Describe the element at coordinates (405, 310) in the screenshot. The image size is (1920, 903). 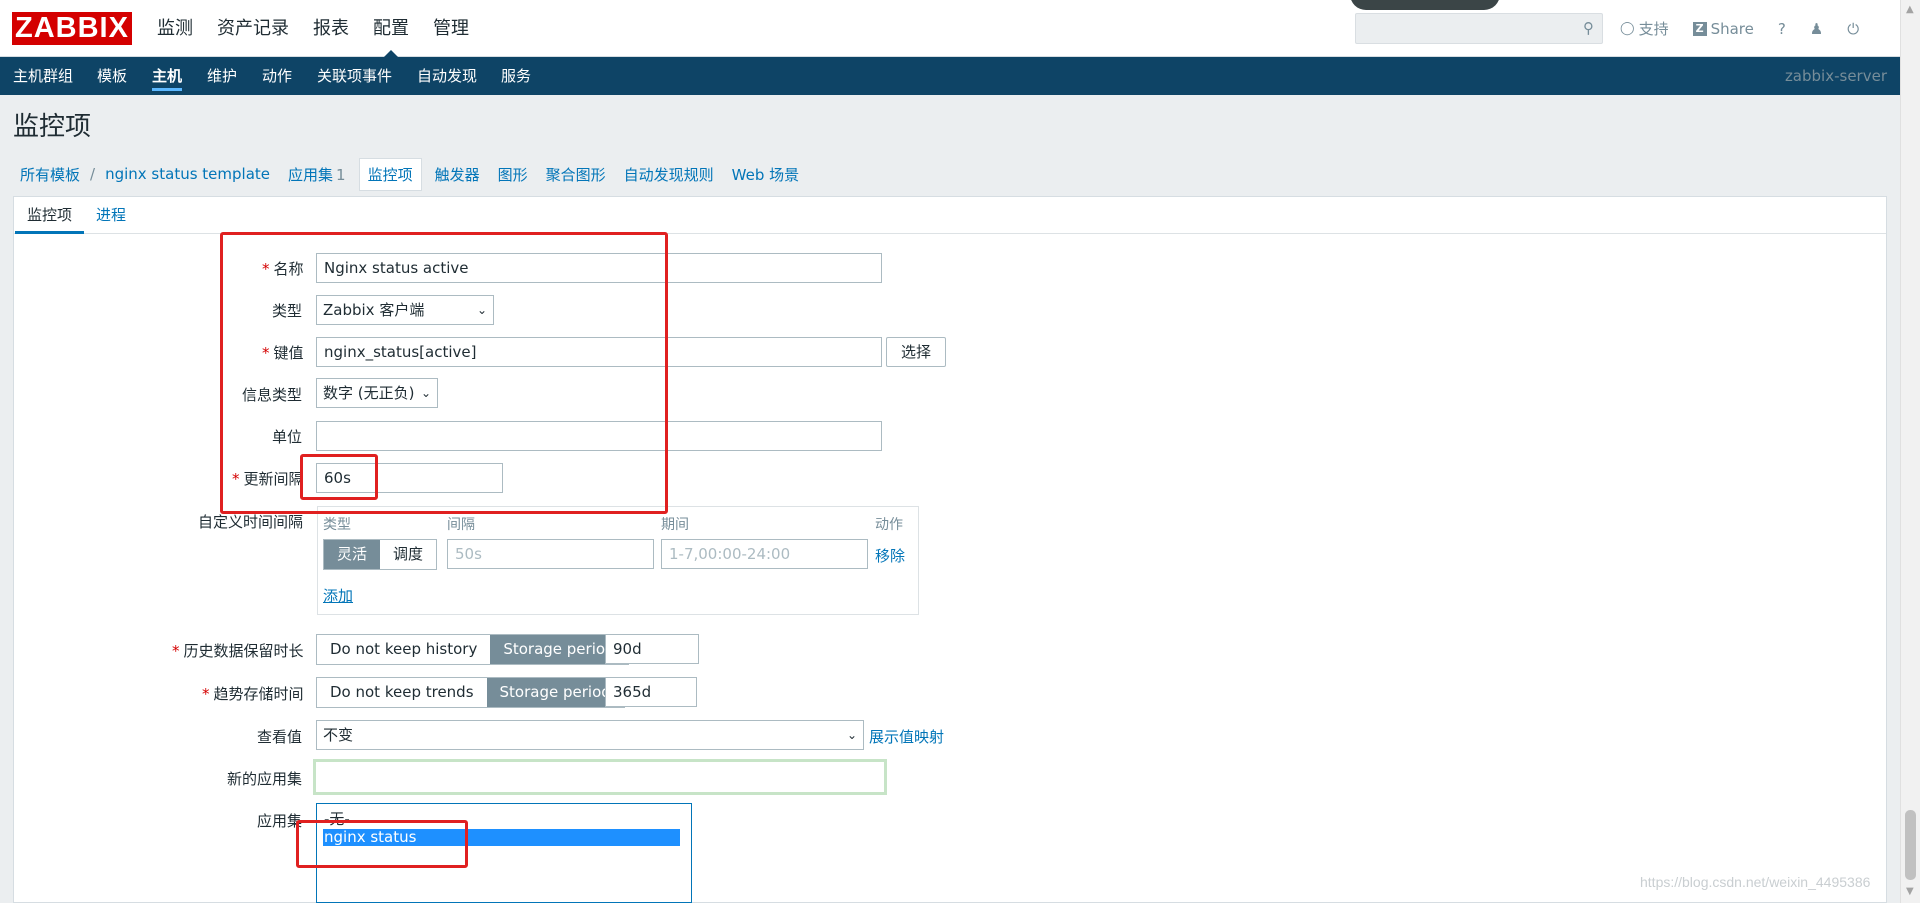
I see `type-select: Zabbix 客户端 ⌄` at that location.